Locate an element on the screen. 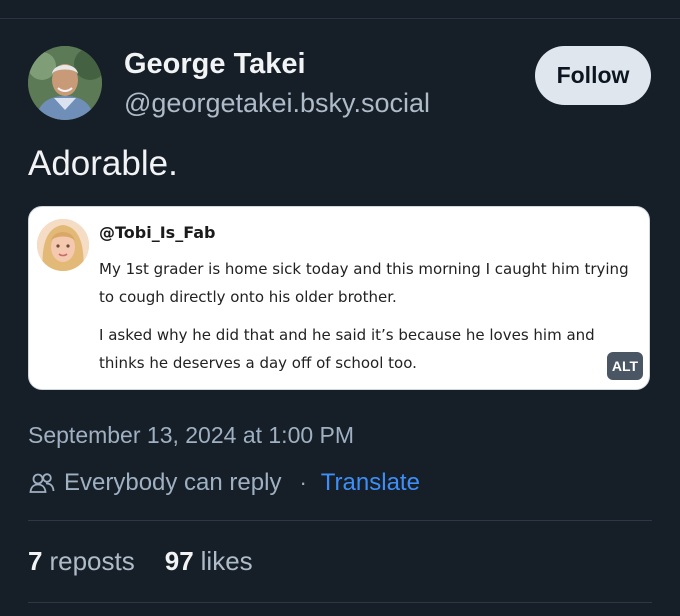  embed-avatar is located at coordinates (63, 245).